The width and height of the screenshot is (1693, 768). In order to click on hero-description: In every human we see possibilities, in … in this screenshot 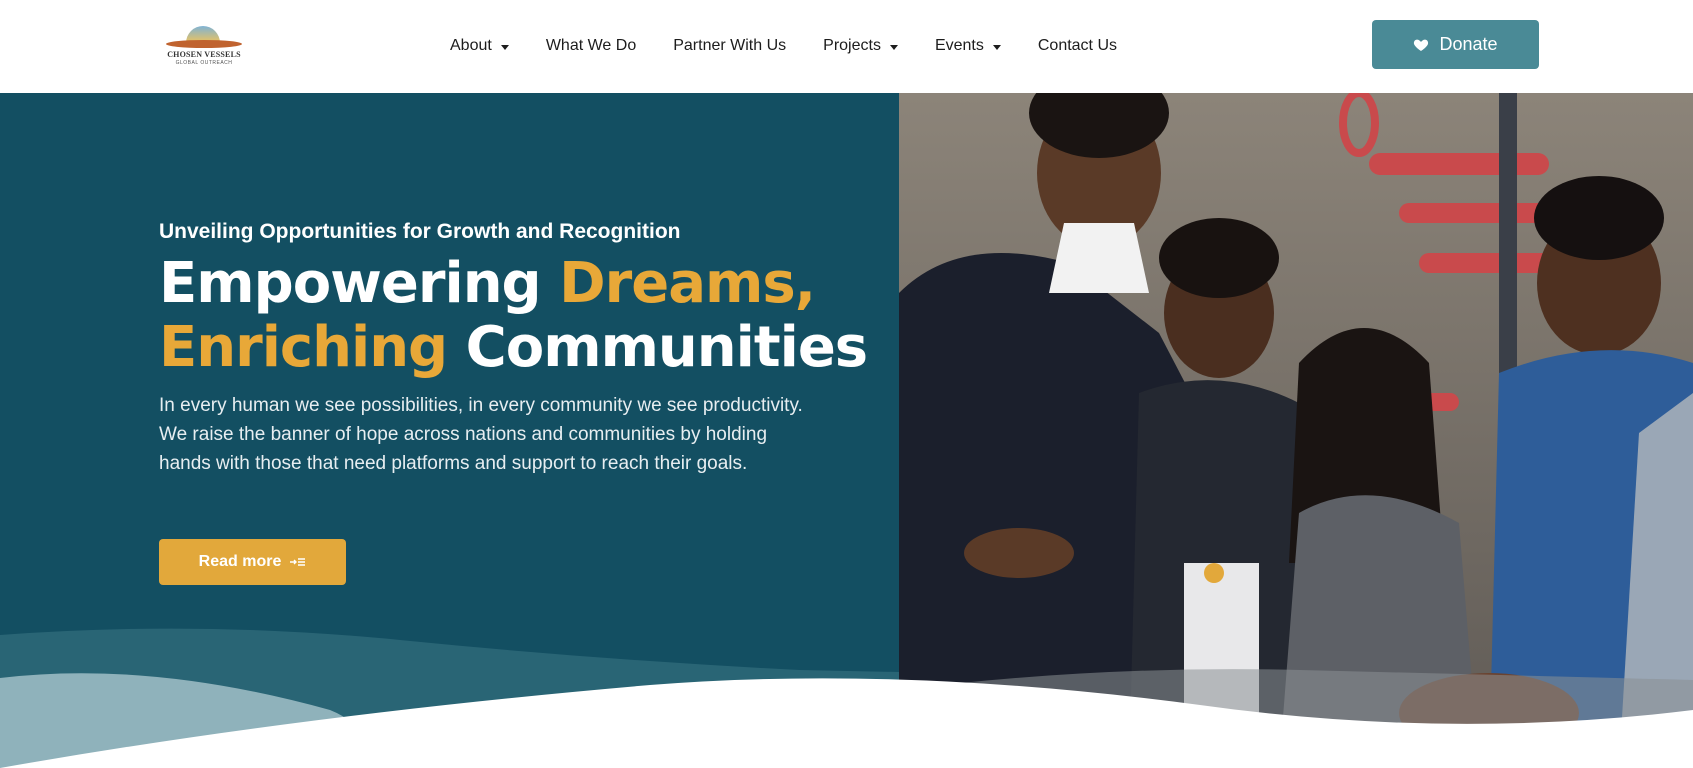, I will do `click(481, 434)`.